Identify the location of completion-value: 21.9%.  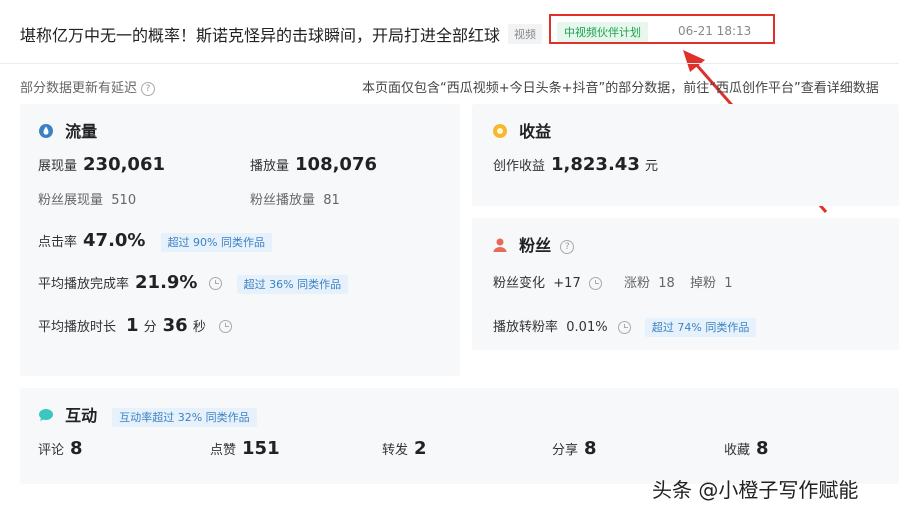
(166, 282).